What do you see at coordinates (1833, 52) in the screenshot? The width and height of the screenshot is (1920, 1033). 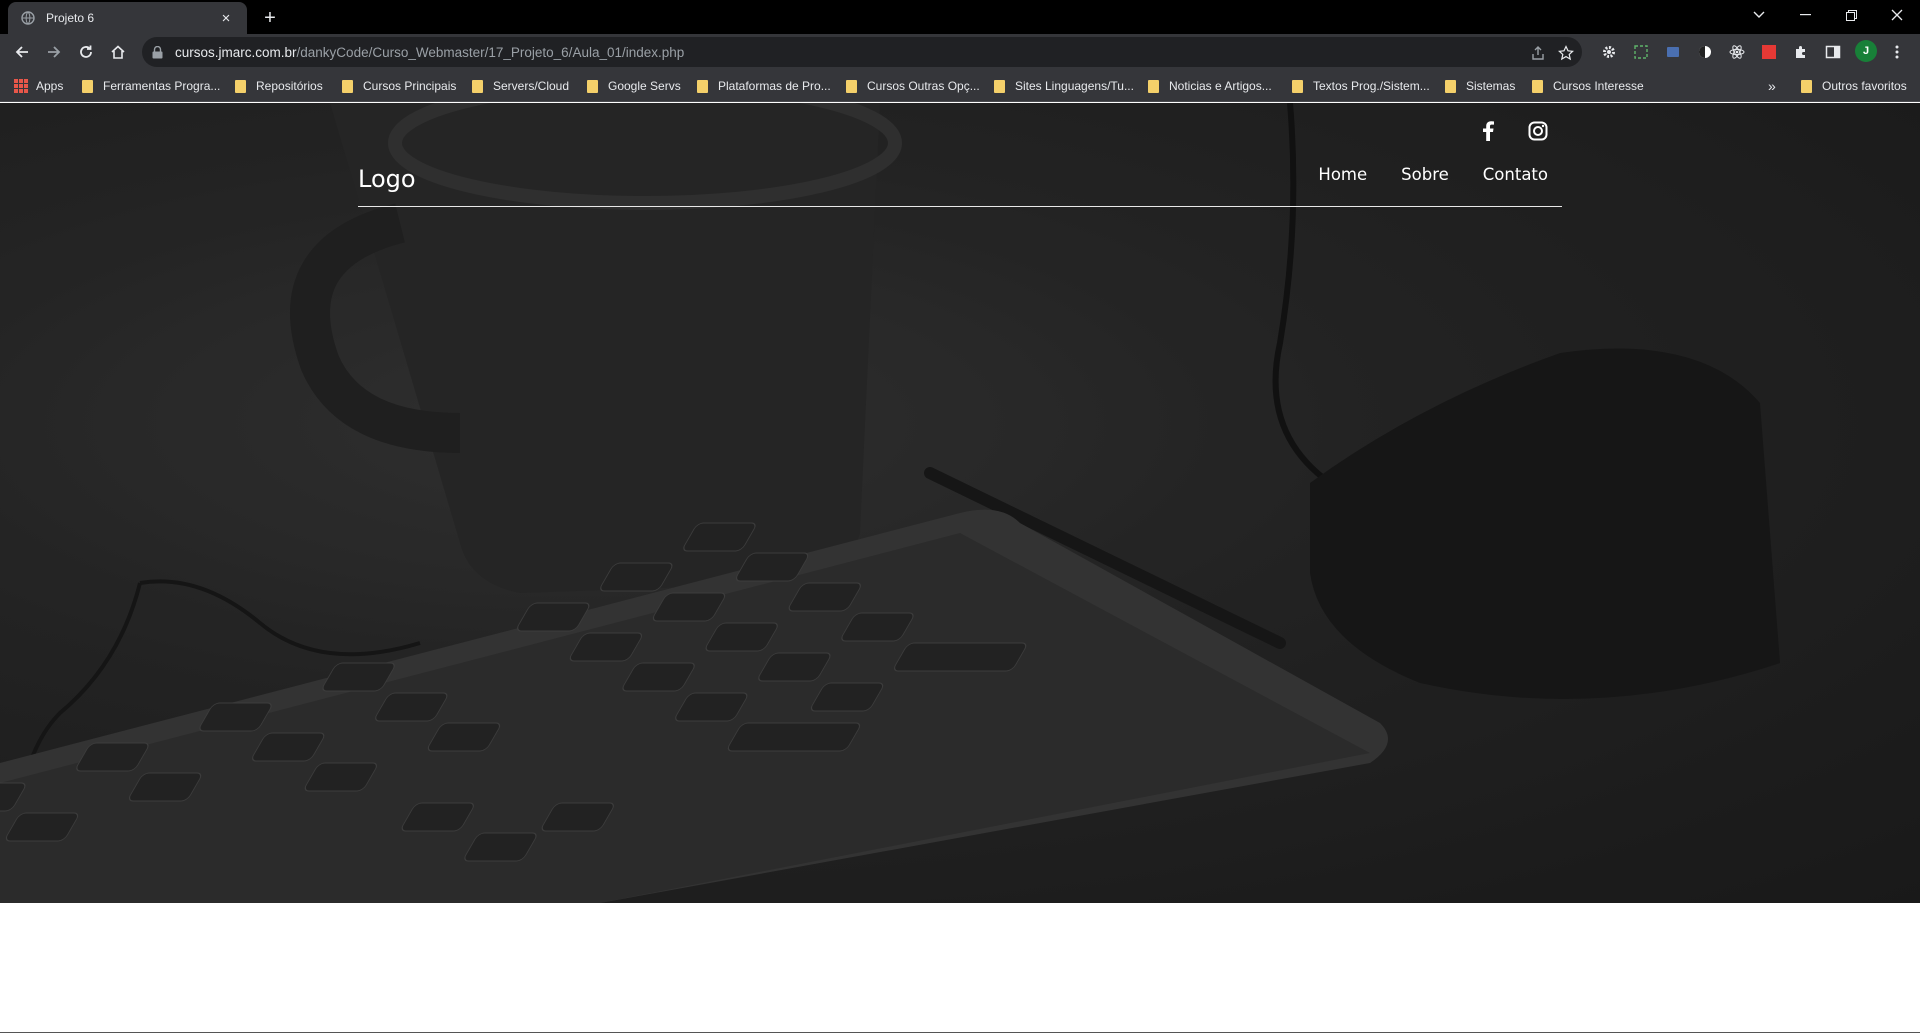 I see `side-panel-icon` at bounding box center [1833, 52].